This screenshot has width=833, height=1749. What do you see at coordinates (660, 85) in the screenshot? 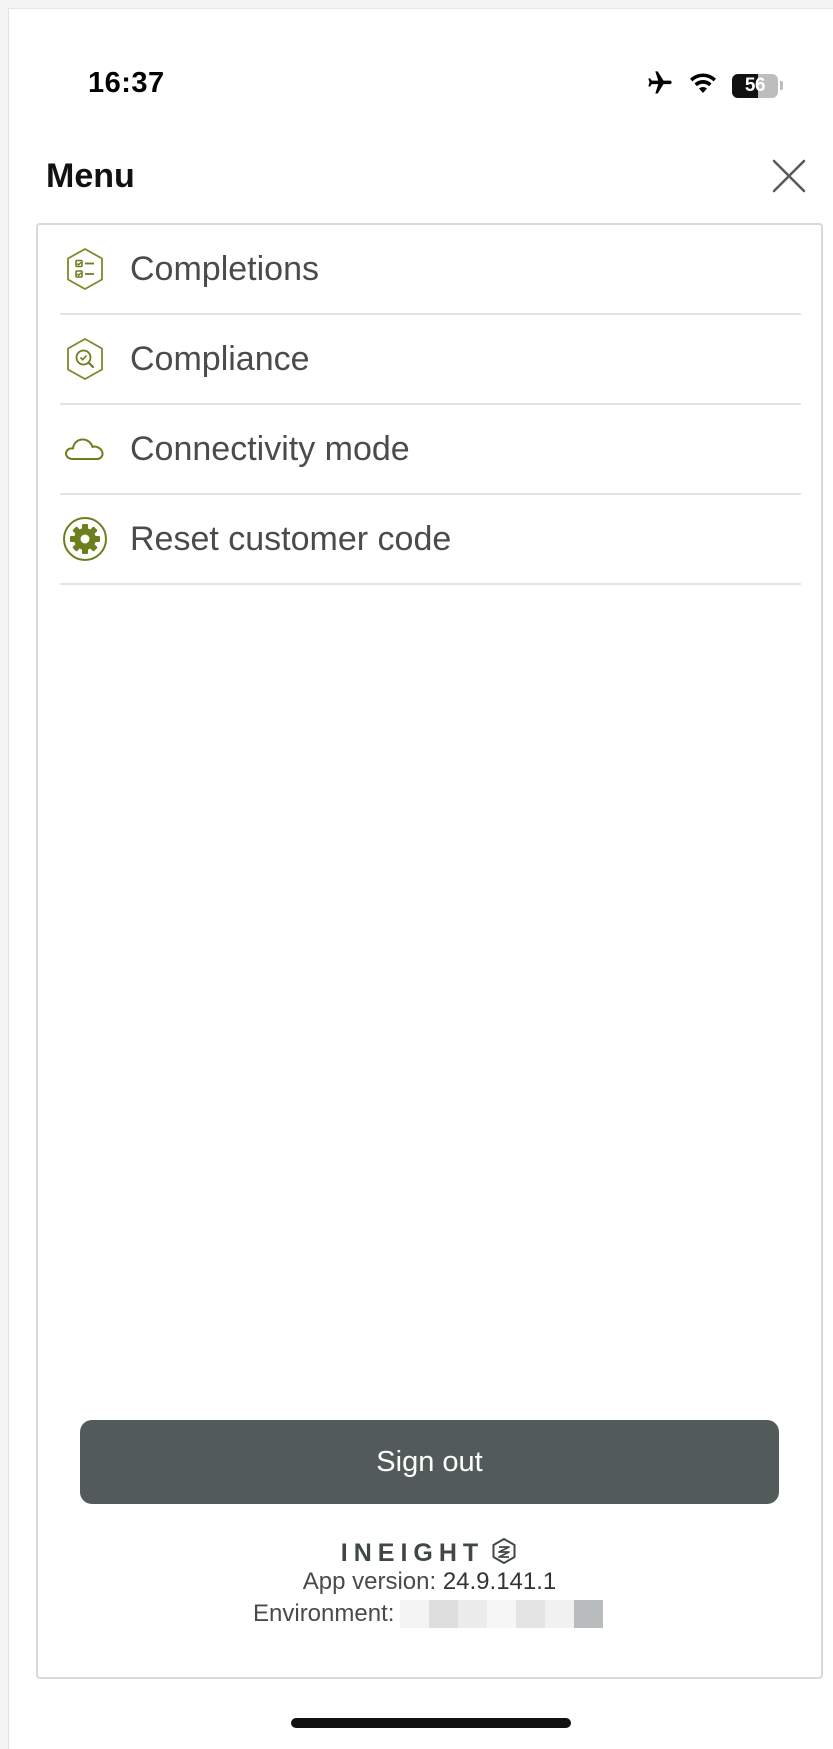
I see `airplane-mode-icon` at bounding box center [660, 85].